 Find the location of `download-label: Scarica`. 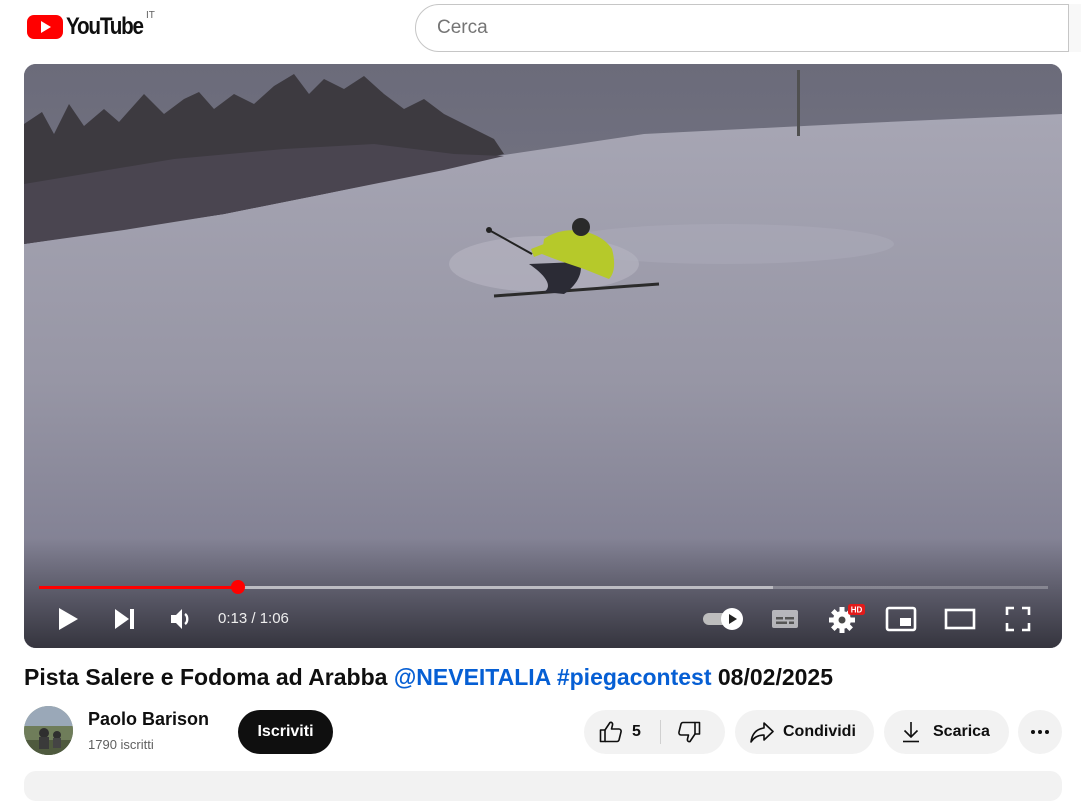

download-label: Scarica is located at coordinates (961, 731).